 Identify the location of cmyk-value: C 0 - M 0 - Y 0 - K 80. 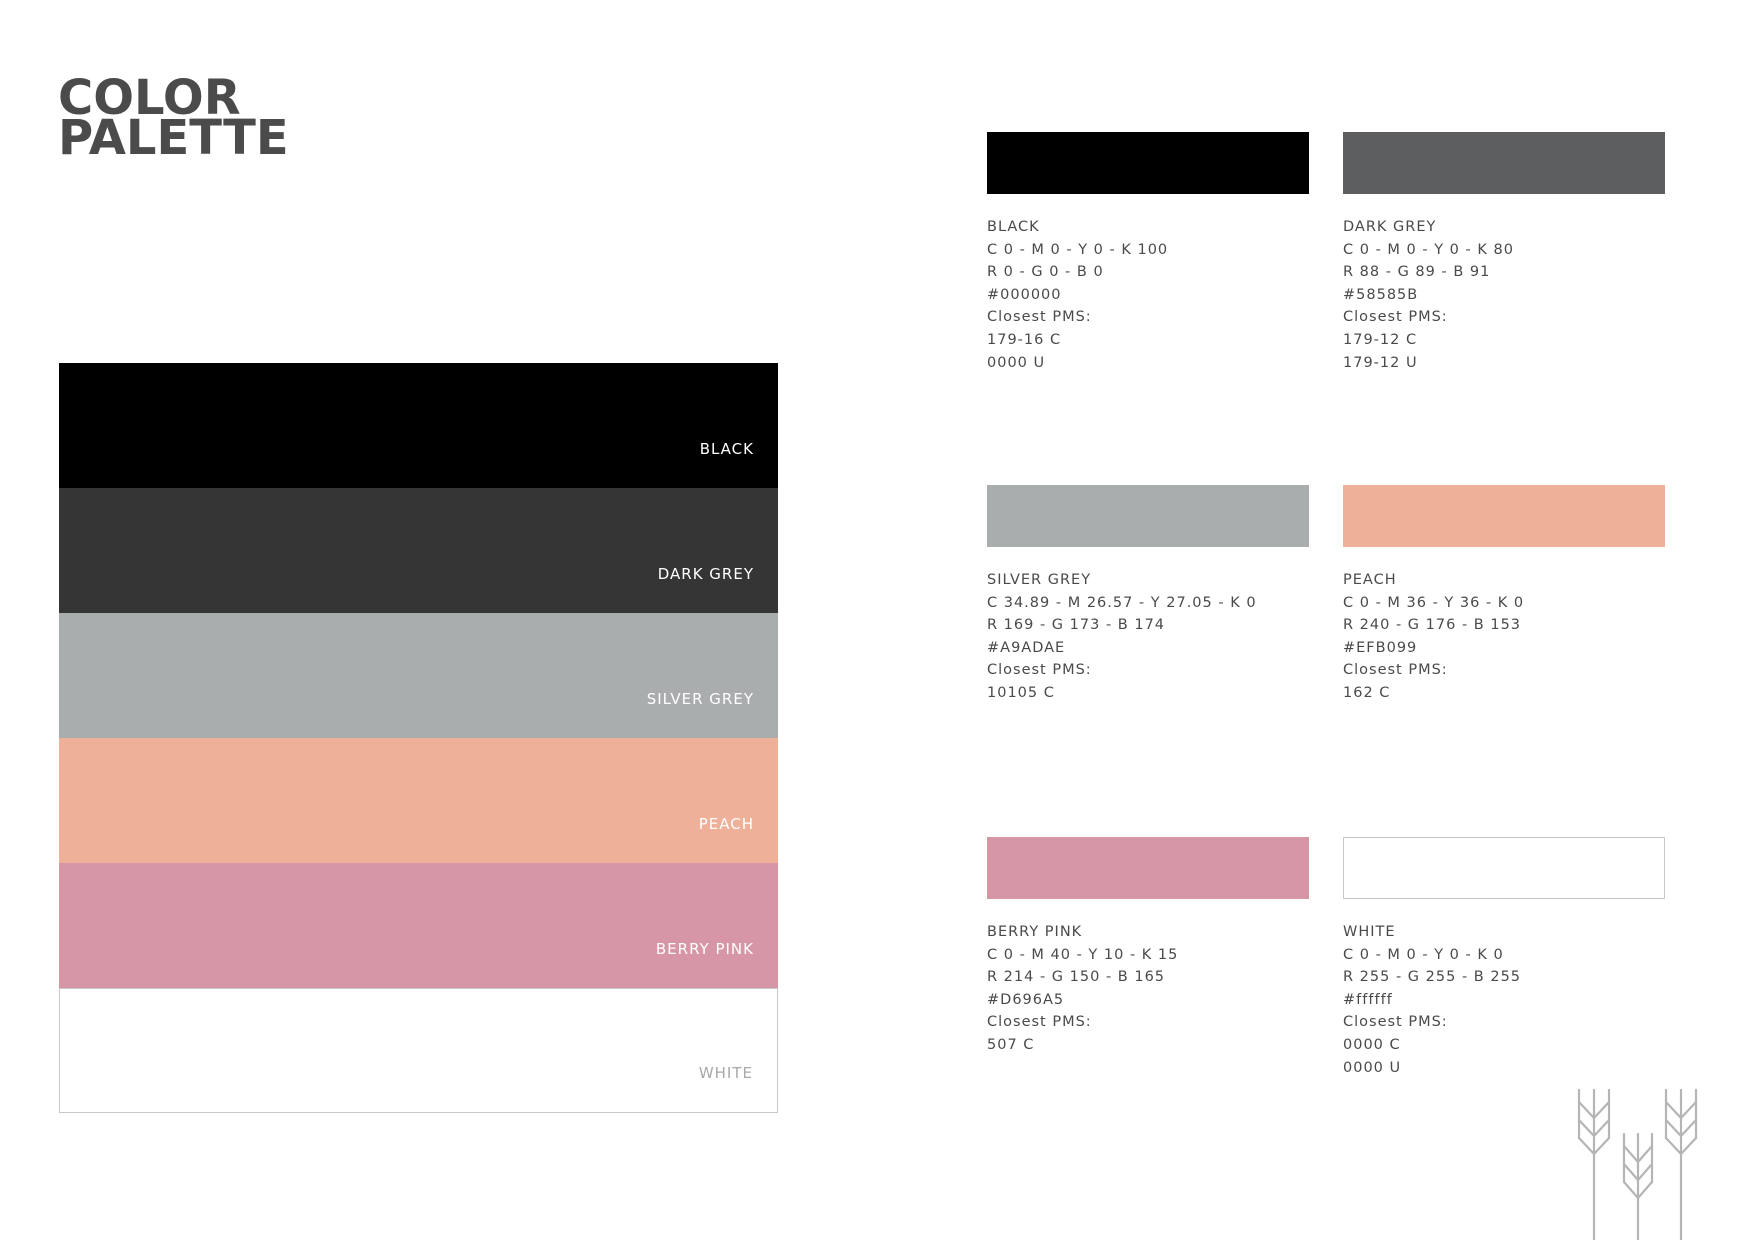
(1428, 249).